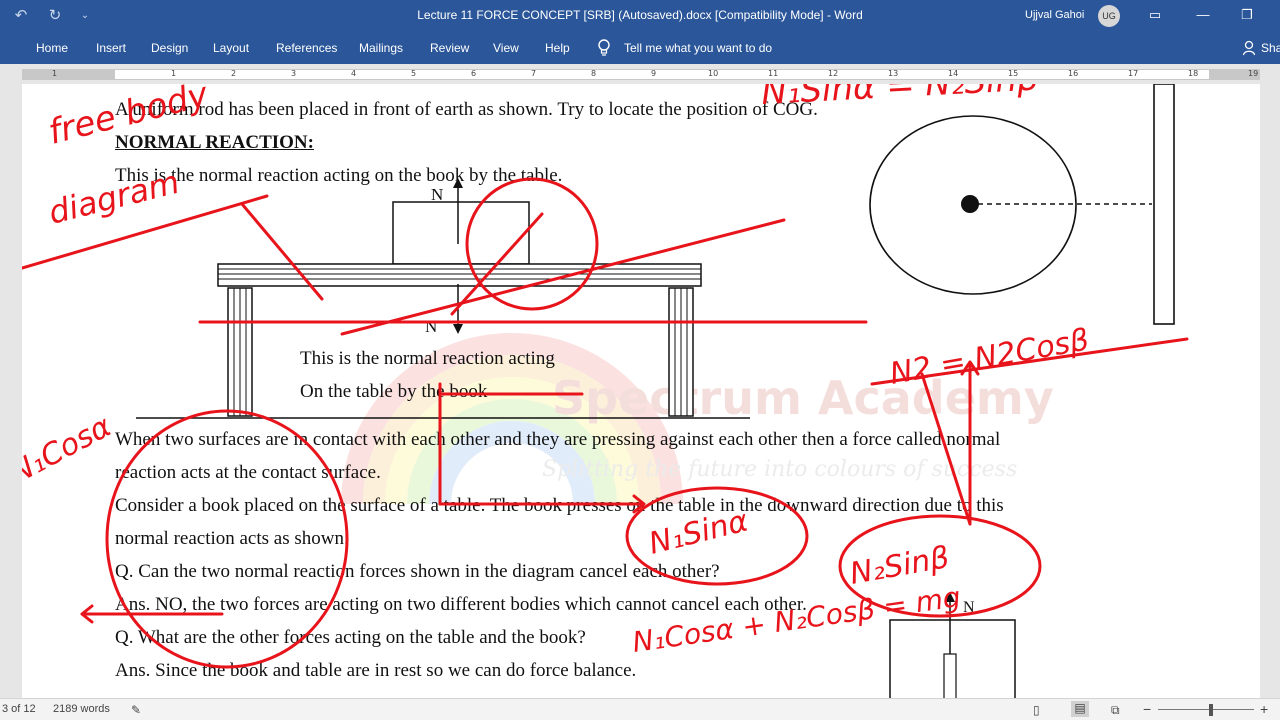 This screenshot has height=720, width=1280. What do you see at coordinates (1211, 710) in the screenshot?
I see `zoom-slider-thumb` at bounding box center [1211, 710].